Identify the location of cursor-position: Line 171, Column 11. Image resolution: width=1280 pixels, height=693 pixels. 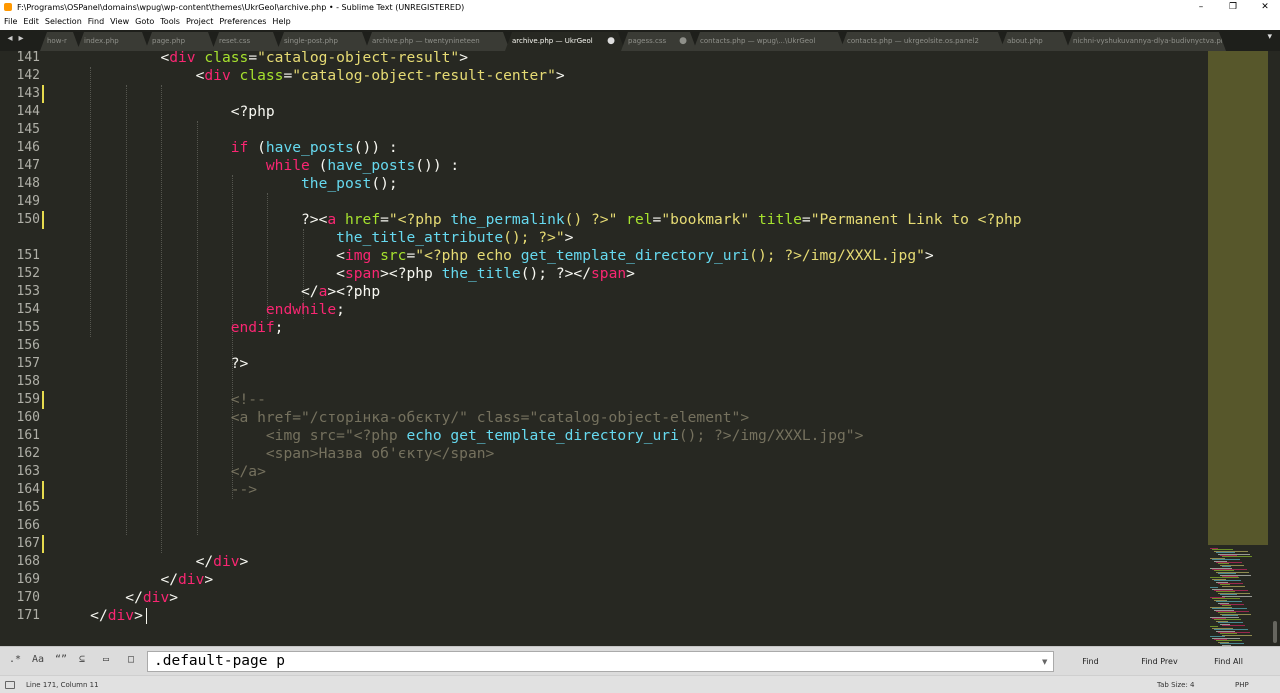
(62, 685).